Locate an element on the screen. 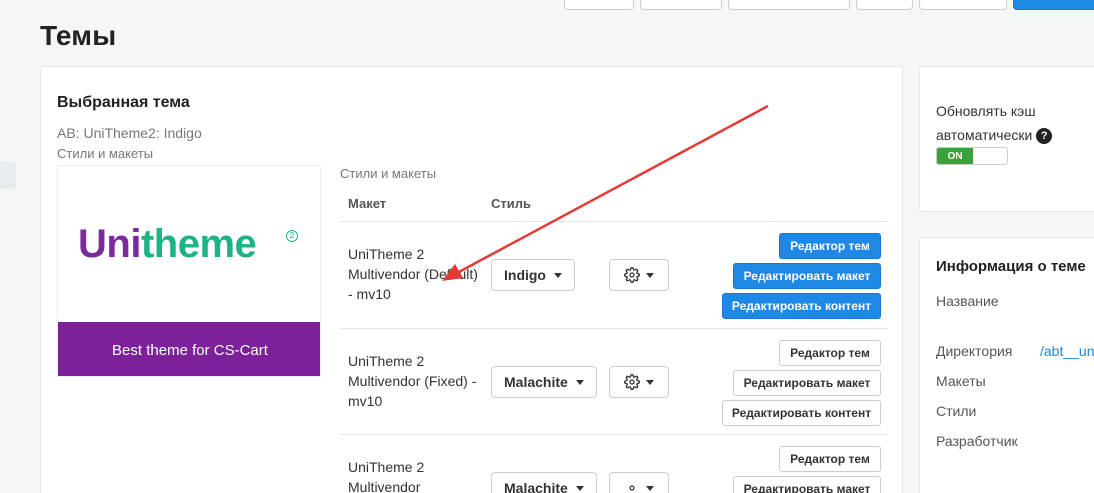 The image size is (1094, 493). theme-info-title: Информация о теме is located at coordinates (1011, 266).